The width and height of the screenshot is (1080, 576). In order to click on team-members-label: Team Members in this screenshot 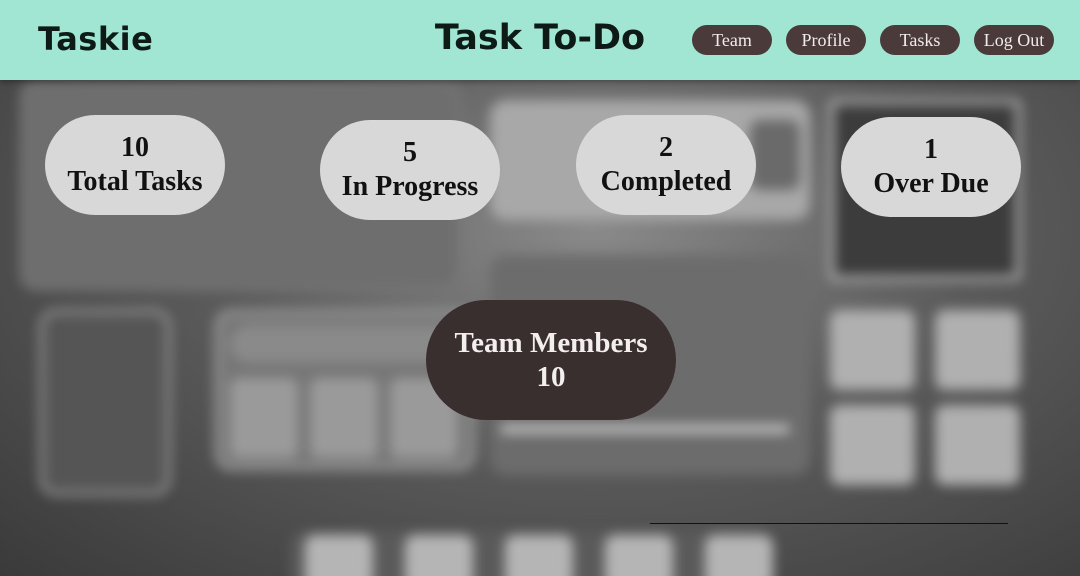, I will do `click(551, 343)`.